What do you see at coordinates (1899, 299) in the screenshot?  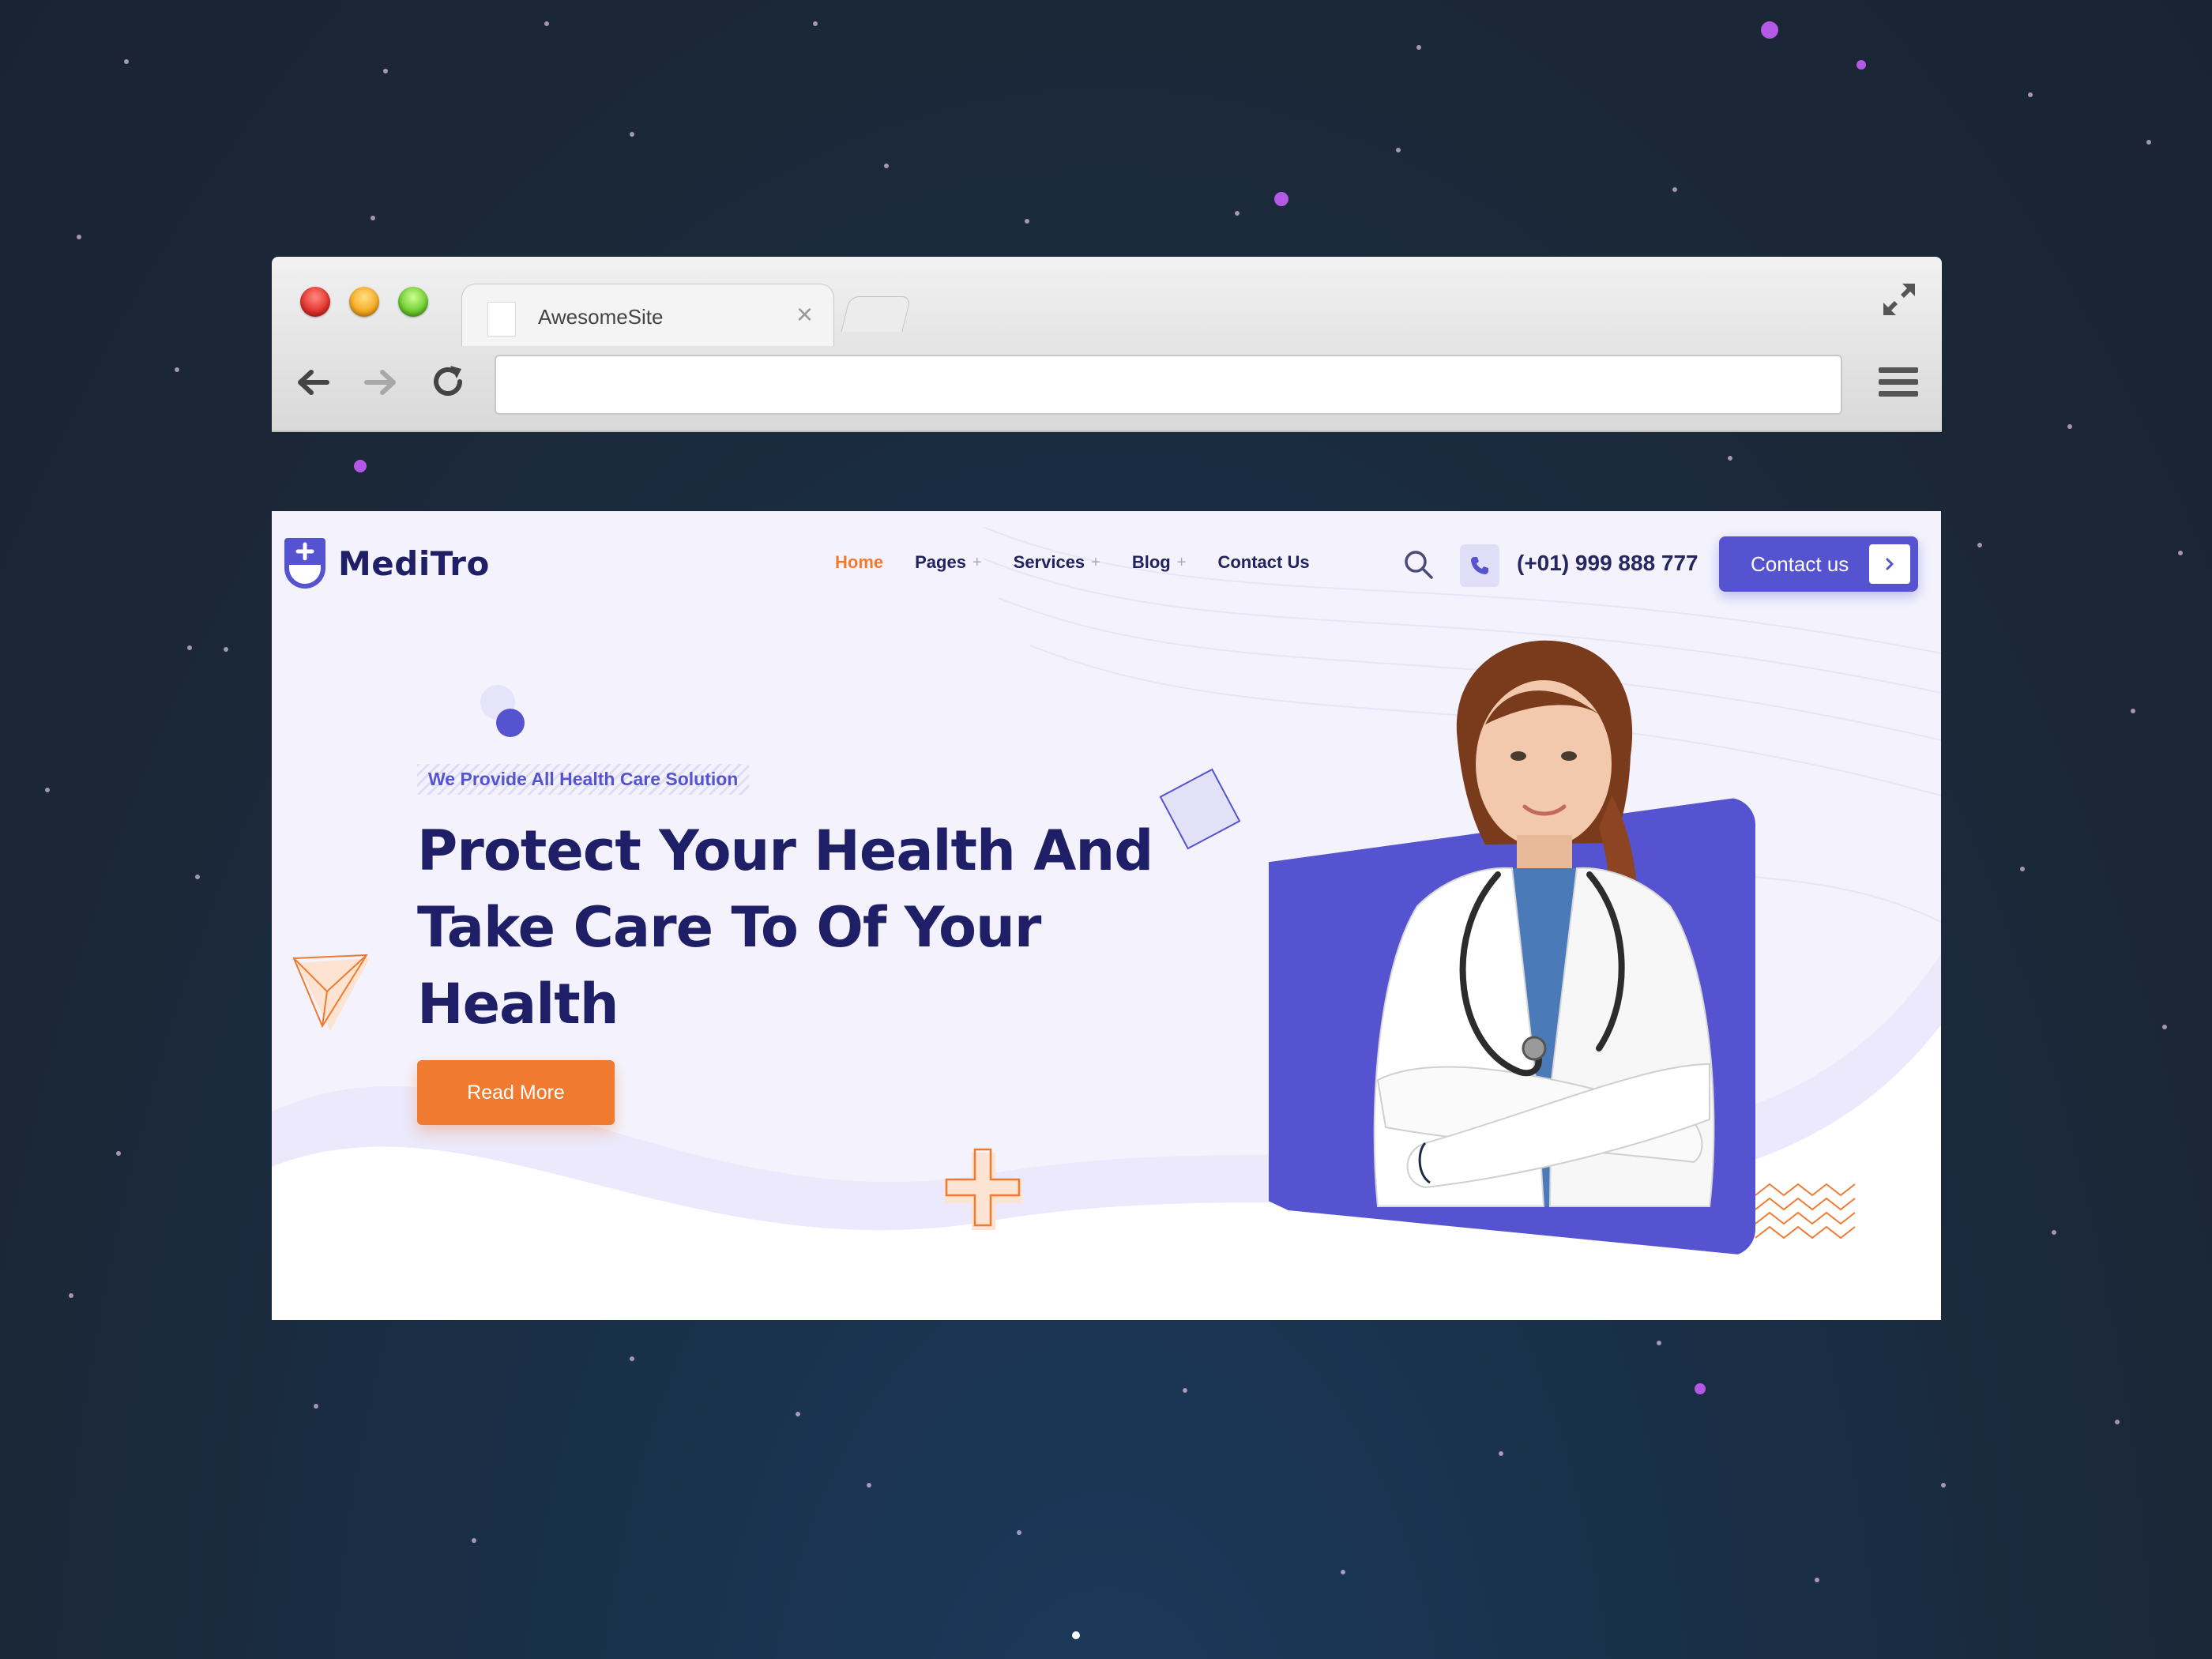 I see `fullscreen-icon` at bounding box center [1899, 299].